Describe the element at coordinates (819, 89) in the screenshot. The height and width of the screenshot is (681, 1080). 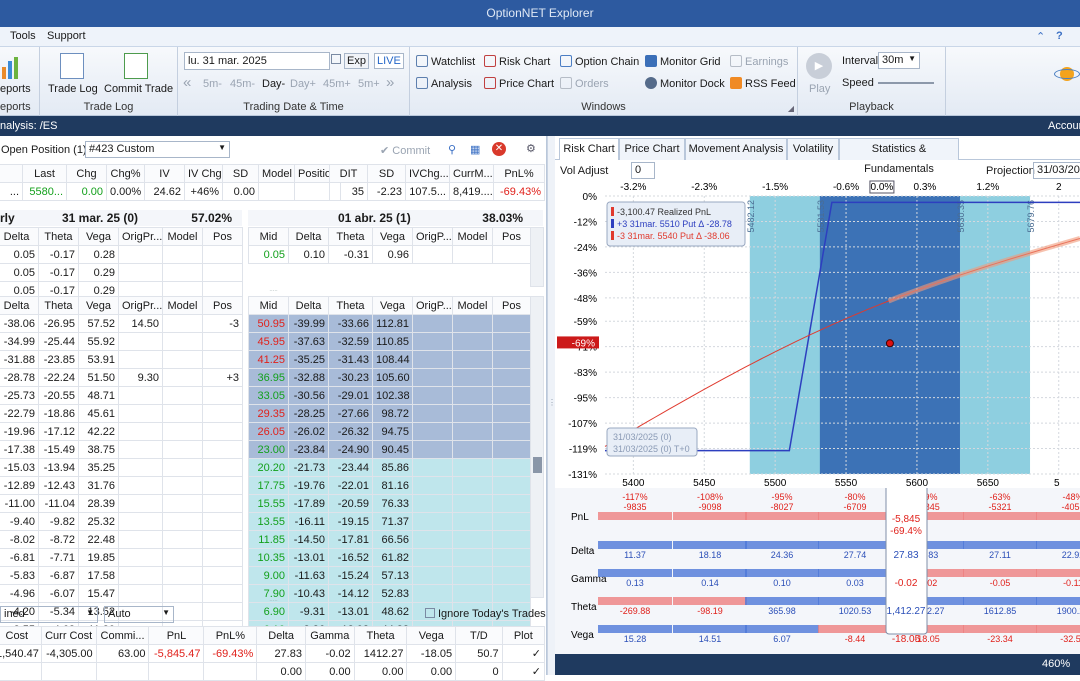
I see `play-button: Play` at that location.